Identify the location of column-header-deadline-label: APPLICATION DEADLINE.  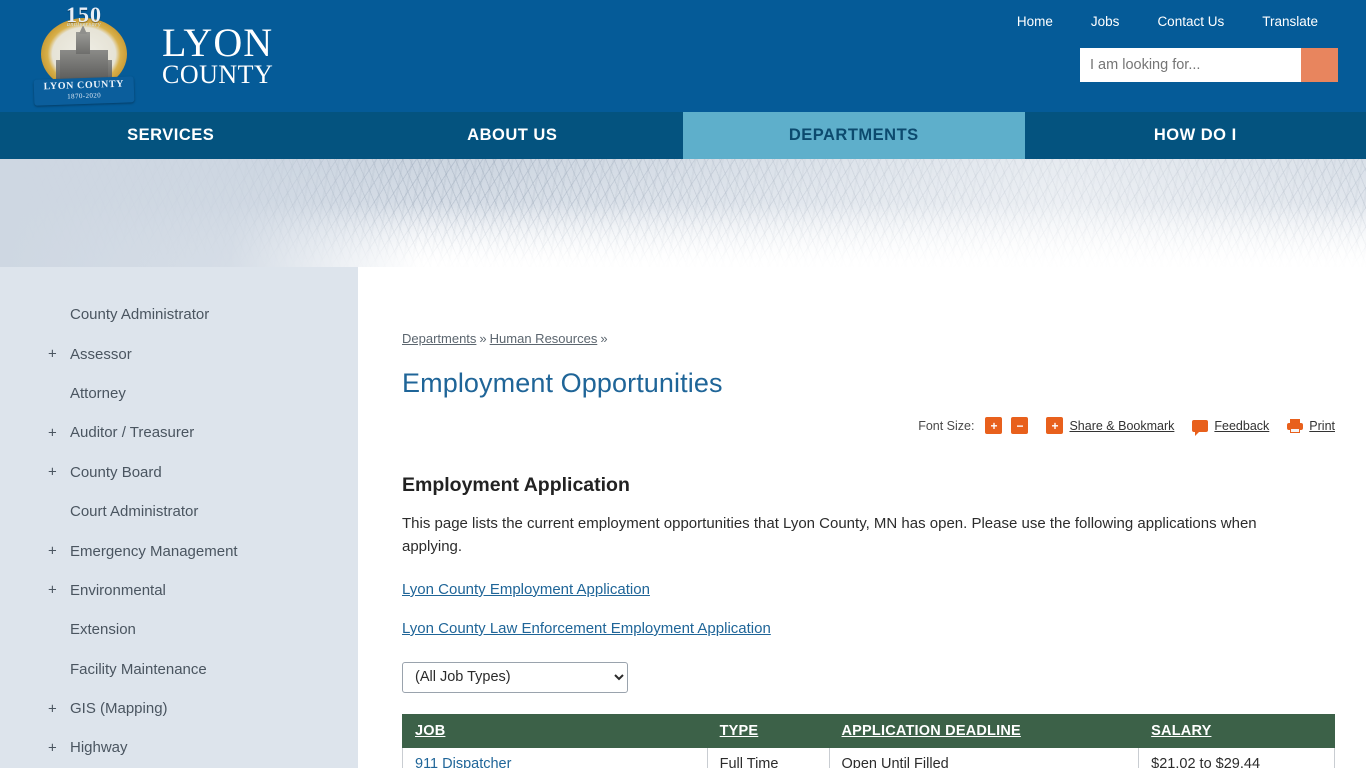
(931, 730).